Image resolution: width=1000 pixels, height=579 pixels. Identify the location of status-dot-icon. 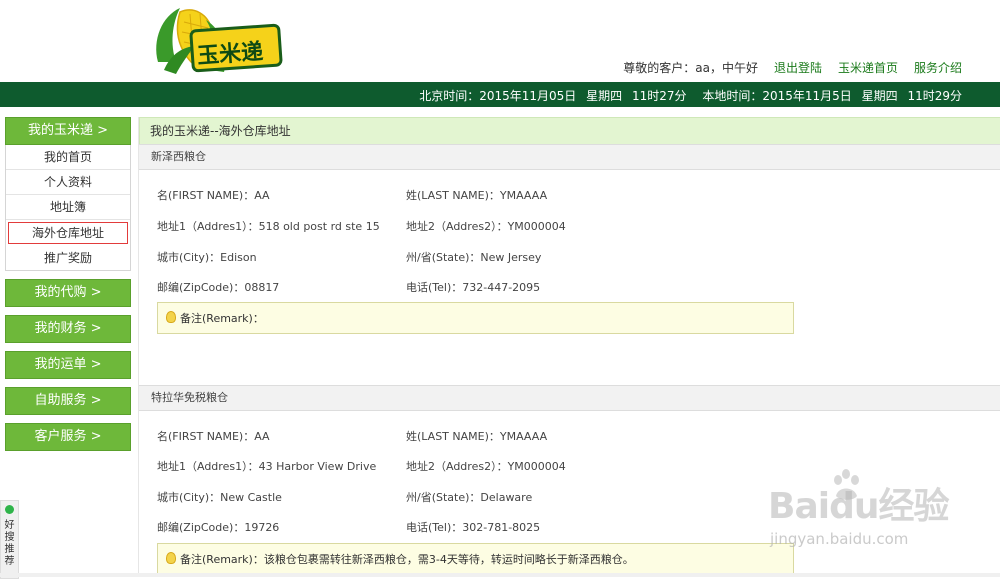
(9, 509).